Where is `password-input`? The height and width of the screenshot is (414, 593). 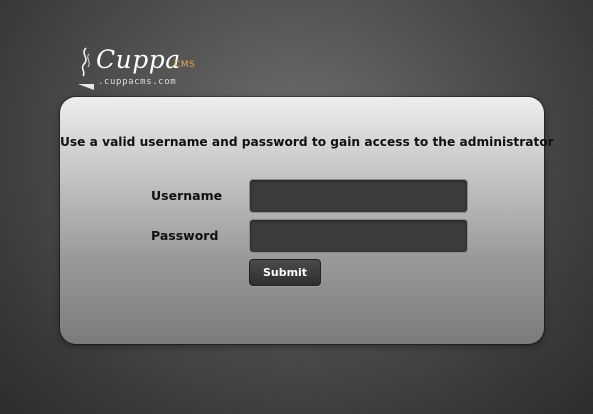
password-input is located at coordinates (358, 236).